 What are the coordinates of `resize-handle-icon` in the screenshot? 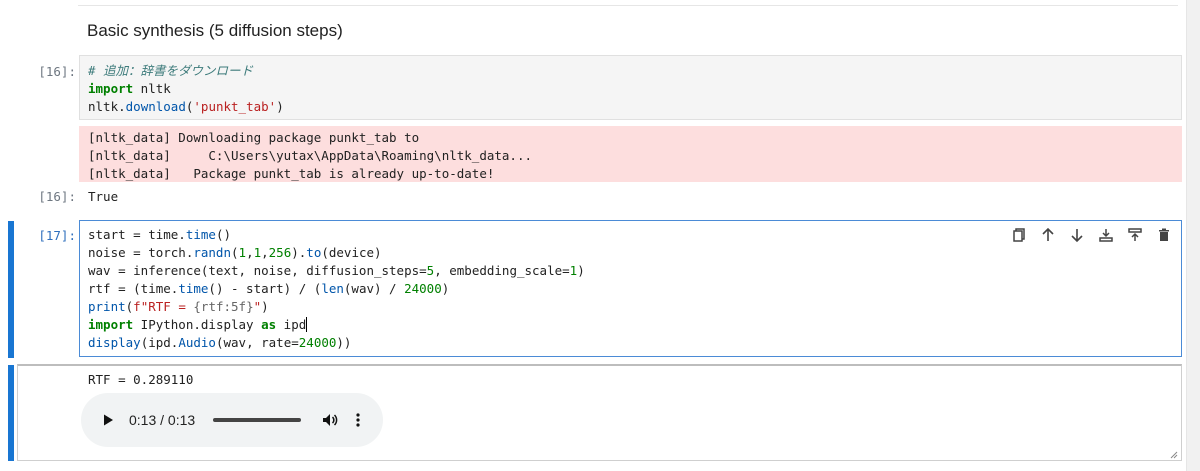 It's located at (1173, 454).